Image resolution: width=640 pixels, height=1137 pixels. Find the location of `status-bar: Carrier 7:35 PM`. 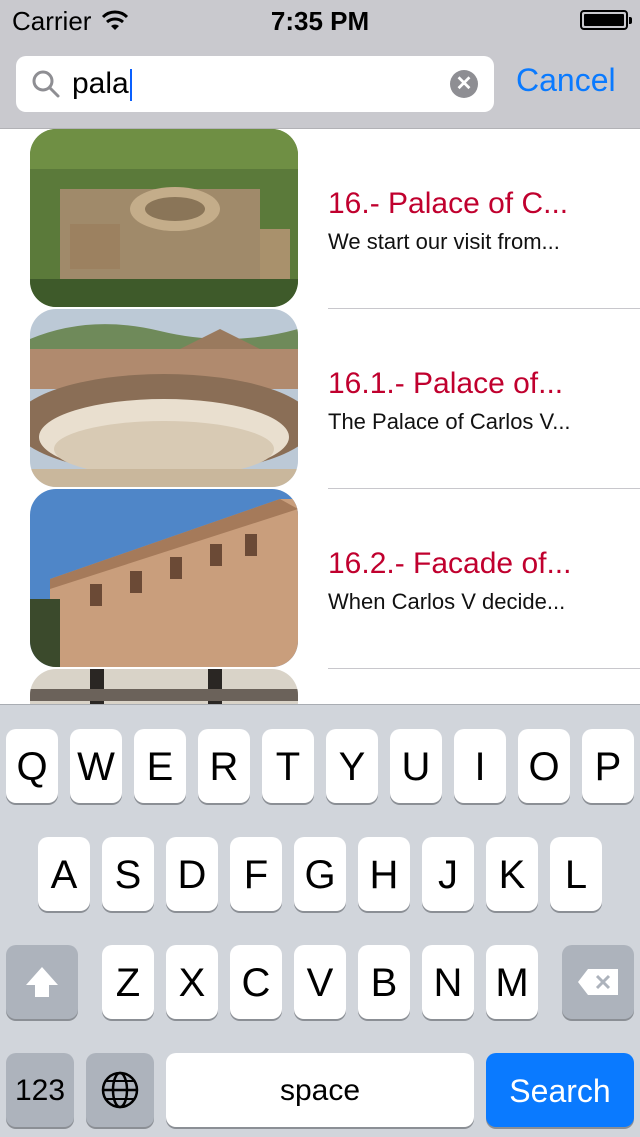

status-bar: Carrier 7:35 PM is located at coordinates (320, 20).